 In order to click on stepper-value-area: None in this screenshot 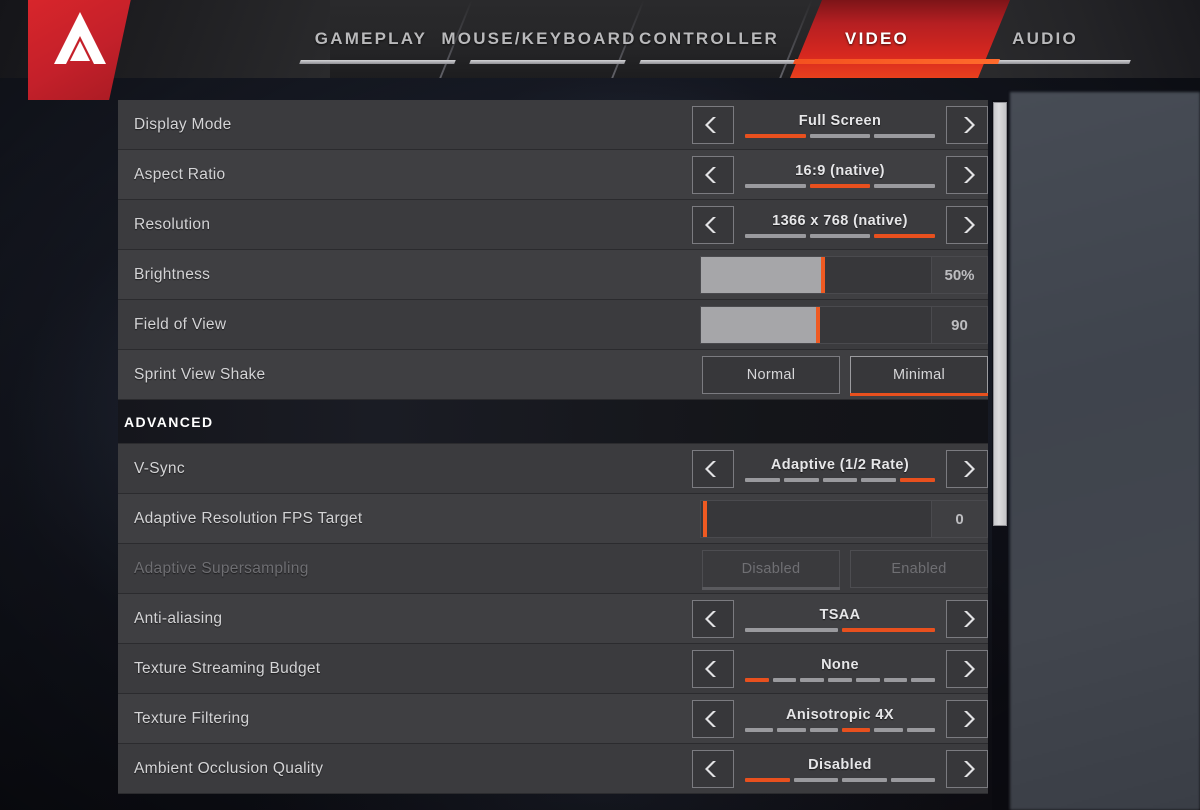, I will do `click(840, 669)`.